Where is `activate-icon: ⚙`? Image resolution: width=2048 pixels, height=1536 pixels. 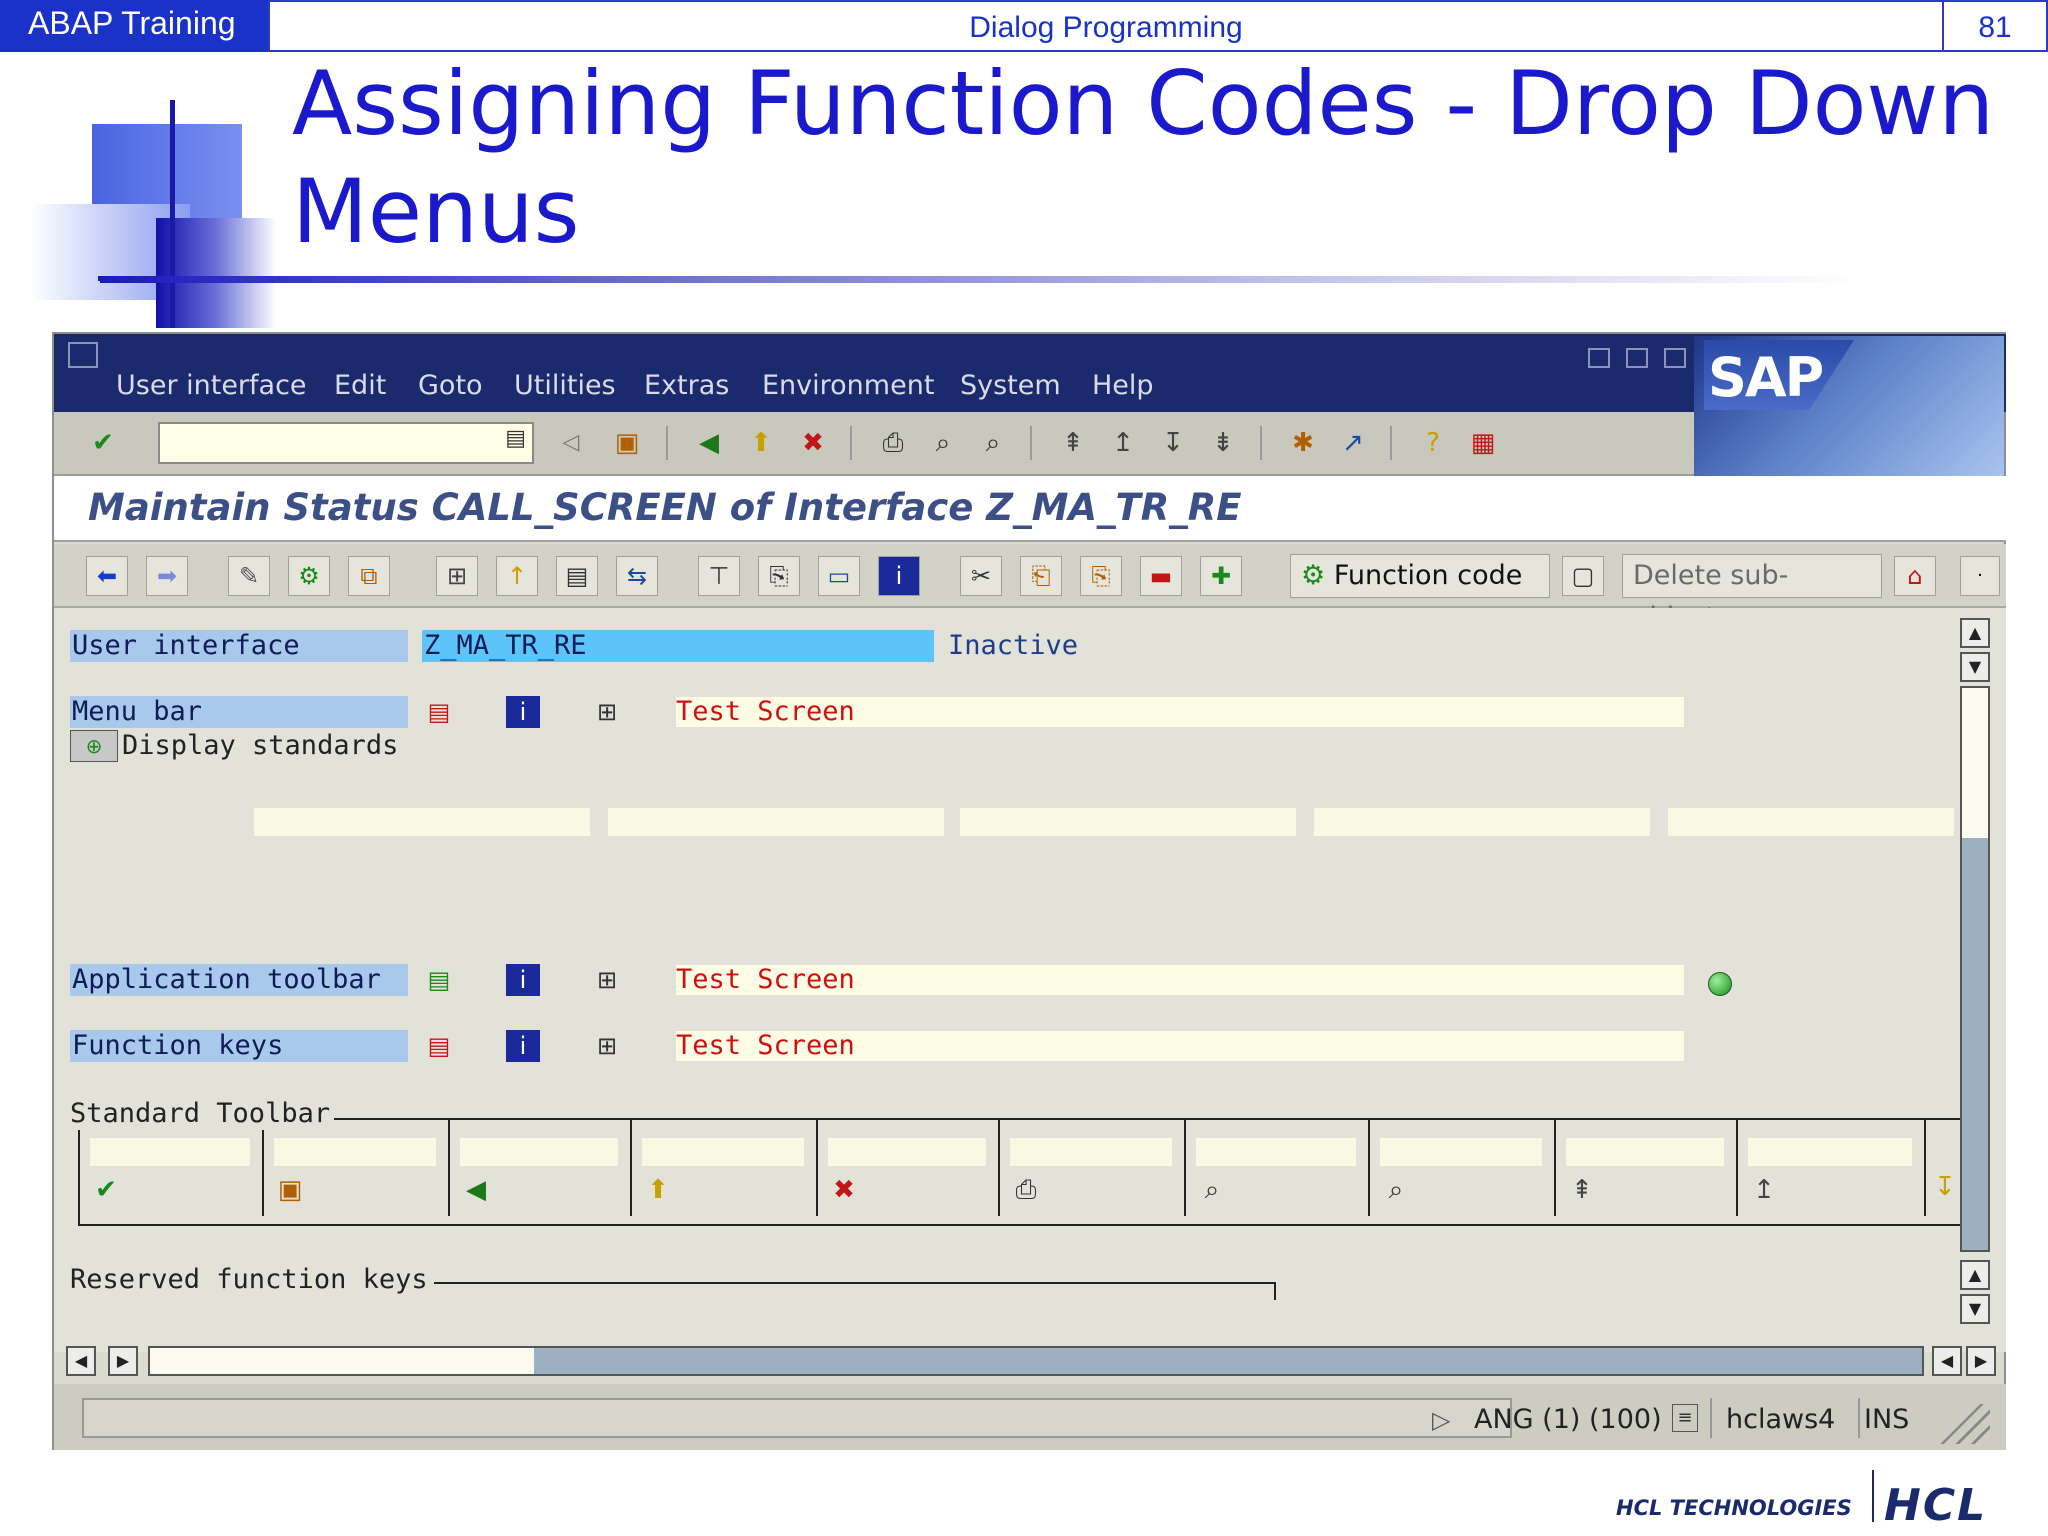 activate-icon: ⚙ is located at coordinates (309, 576).